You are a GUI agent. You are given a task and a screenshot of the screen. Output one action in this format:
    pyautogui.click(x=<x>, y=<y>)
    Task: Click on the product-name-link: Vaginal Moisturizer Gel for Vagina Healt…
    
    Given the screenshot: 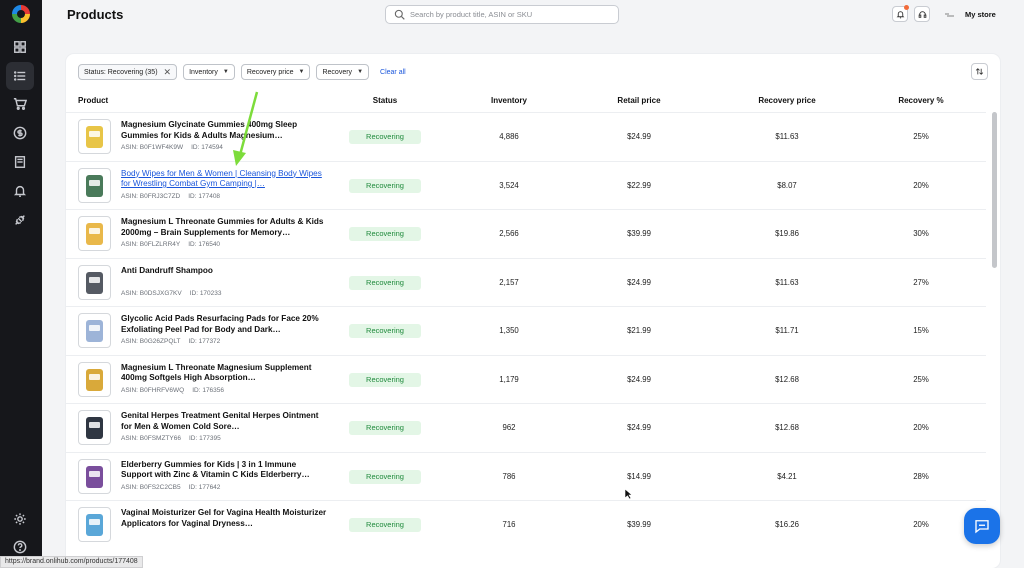 What is the action you would take?
    pyautogui.click(x=224, y=518)
    